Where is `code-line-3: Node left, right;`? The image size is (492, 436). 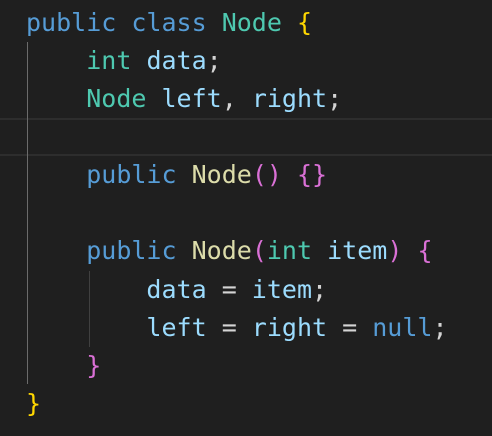 code-line-3: Node left, right; is located at coordinates (259, 99).